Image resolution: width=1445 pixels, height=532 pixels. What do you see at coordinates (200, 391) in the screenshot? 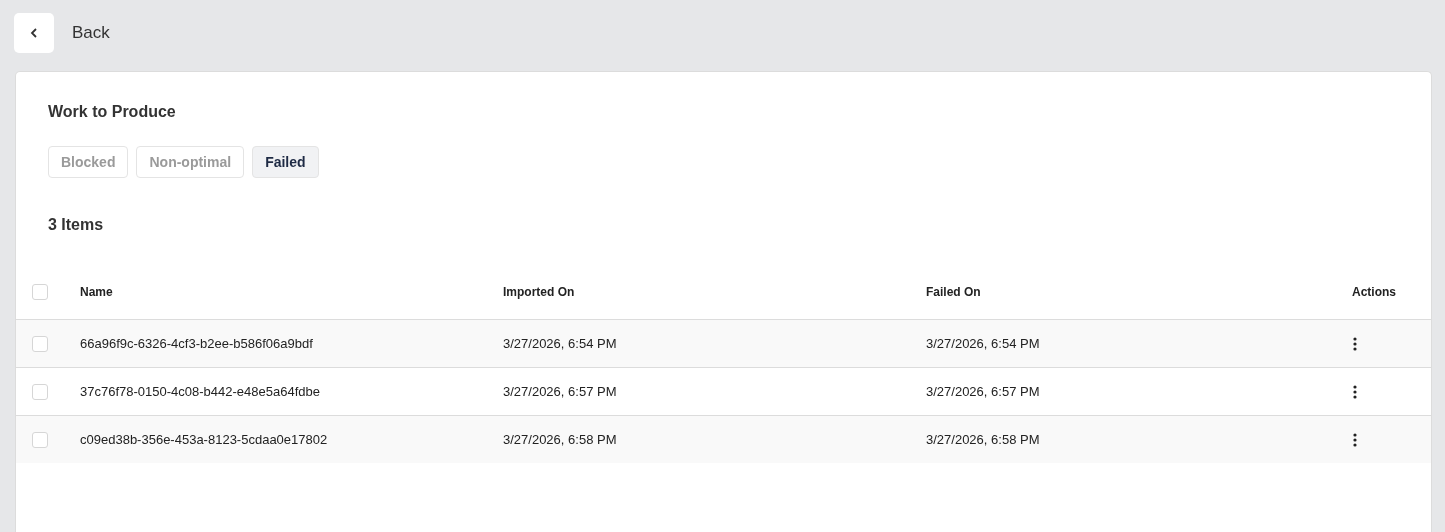
I see `table-cell: 37c76f78-0150-4c08-b442-e48e5a64fdbe` at bounding box center [200, 391].